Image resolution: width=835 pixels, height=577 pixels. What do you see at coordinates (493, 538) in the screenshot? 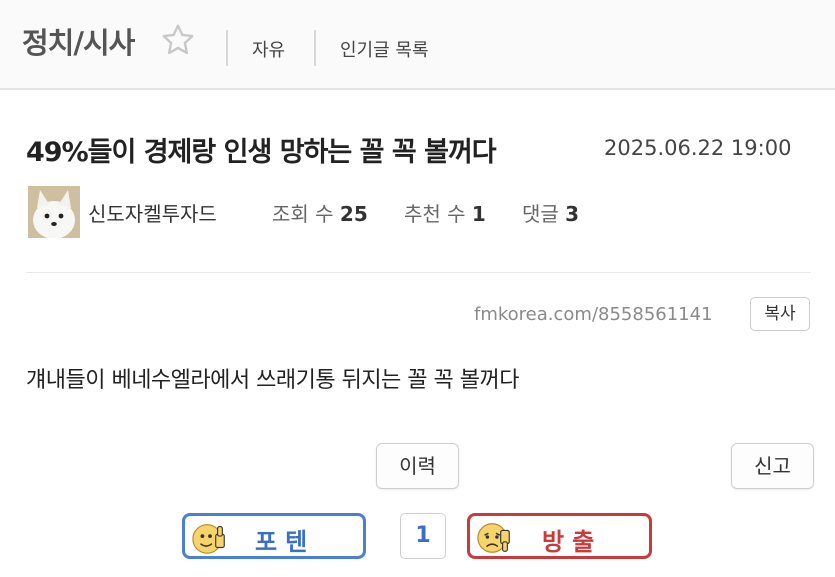
I see `thumbs-down-face-icon` at bounding box center [493, 538].